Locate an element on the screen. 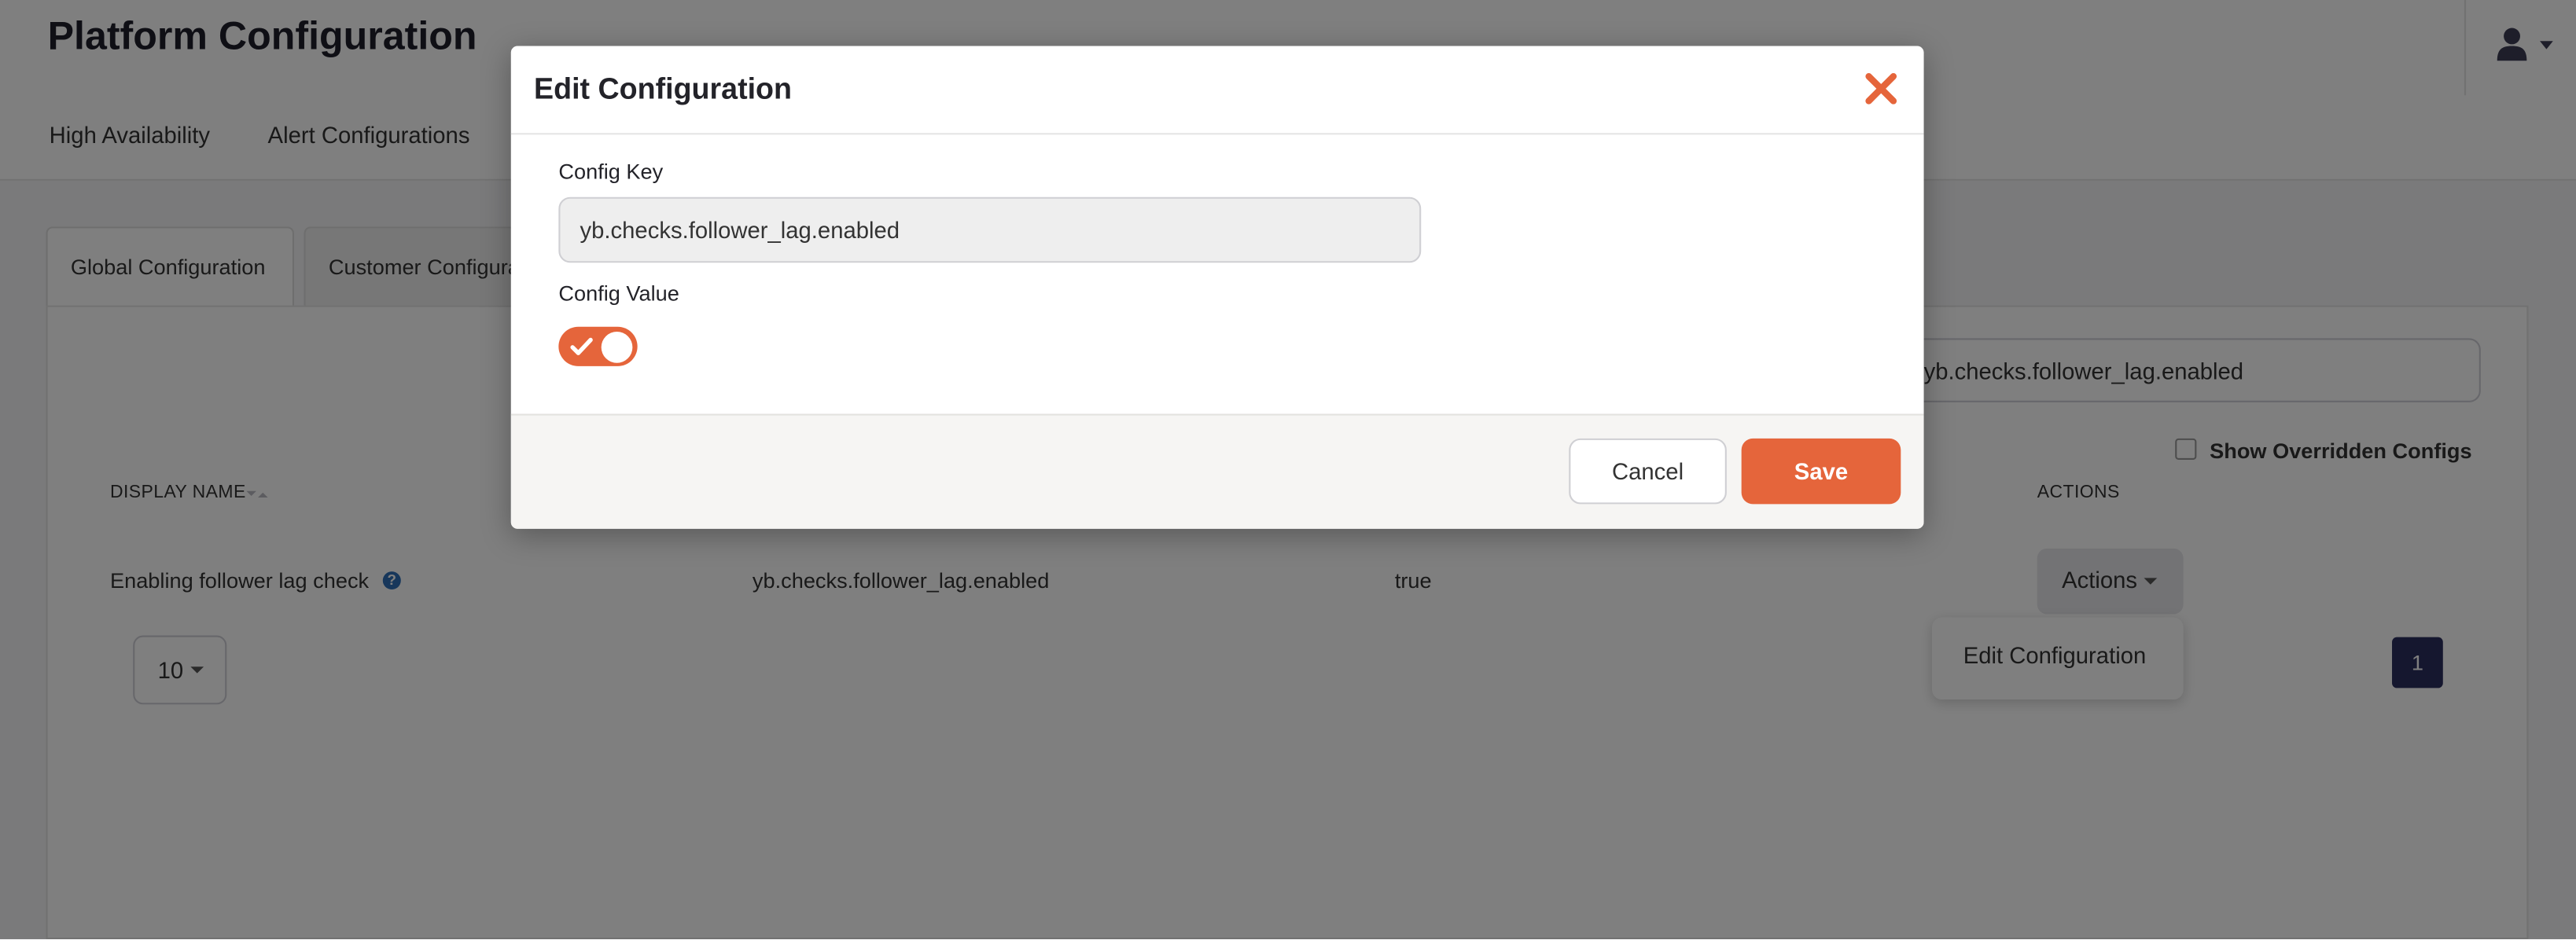 The width and height of the screenshot is (2576, 940). config-key-input is located at coordinates (990, 229).